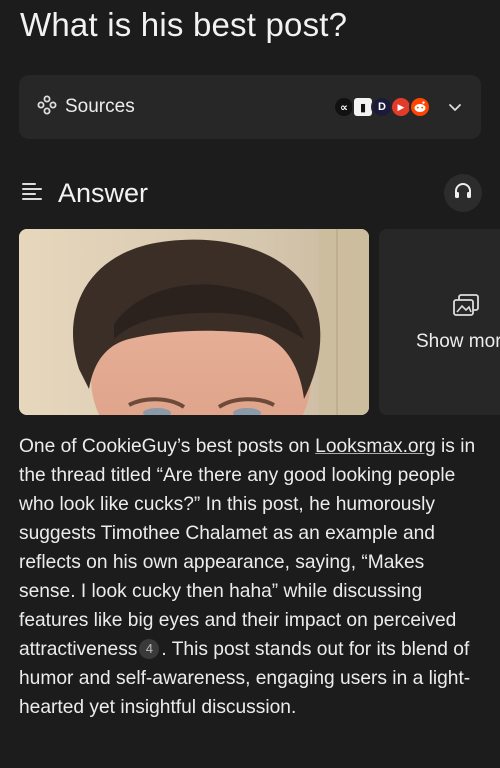 This screenshot has height=768, width=500. What do you see at coordinates (251, 193) in the screenshot?
I see `answer-header: Answer` at bounding box center [251, 193].